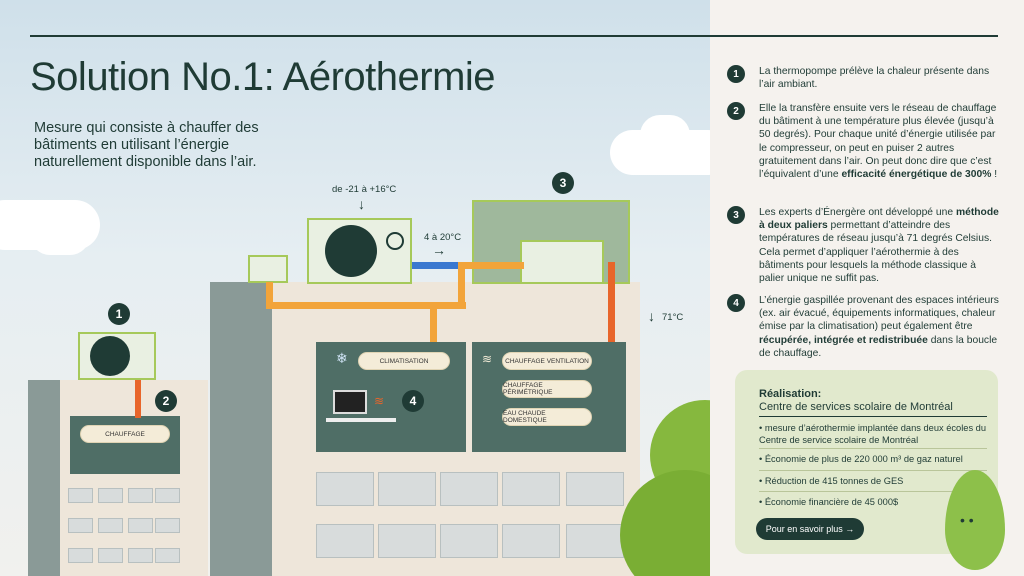  I want to click on mascot-face: • •, so click(967, 520).